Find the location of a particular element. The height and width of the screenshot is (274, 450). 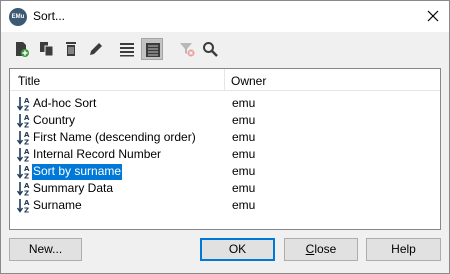

list-view-icon is located at coordinates (127, 50).